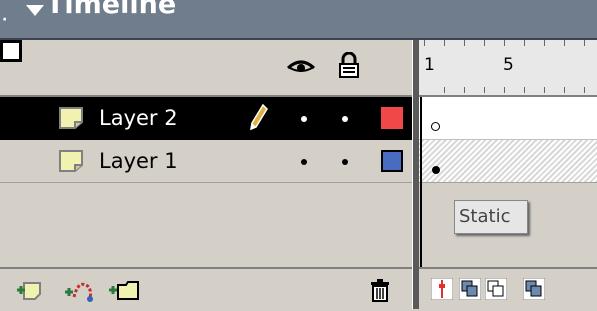 This screenshot has height=311, width=597. I want to click on add-motion-guide-icon, so click(79, 291).